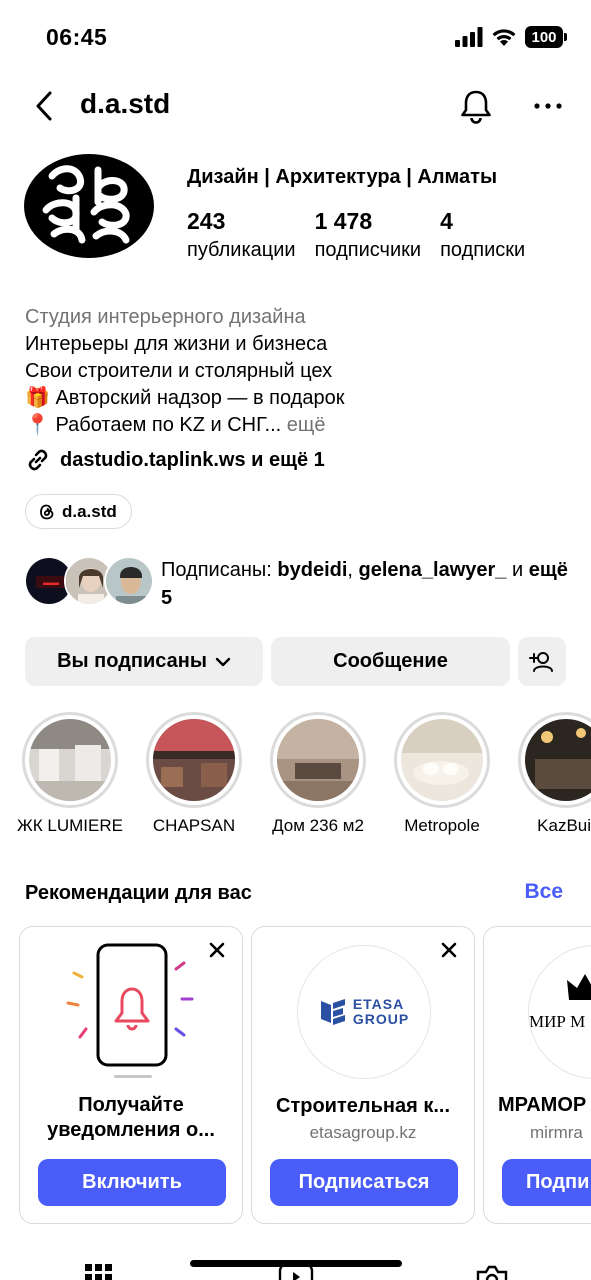 The image size is (591, 1280). I want to click on more-options-button, so click(548, 106).